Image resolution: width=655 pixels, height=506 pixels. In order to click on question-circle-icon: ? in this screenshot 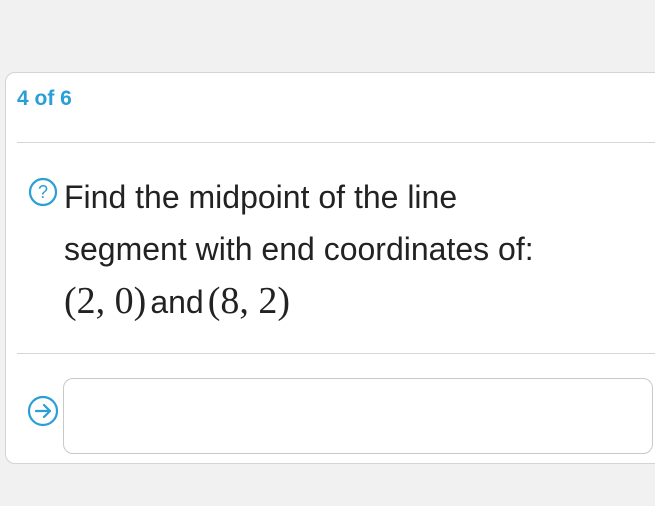, I will do `click(43, 192)`.